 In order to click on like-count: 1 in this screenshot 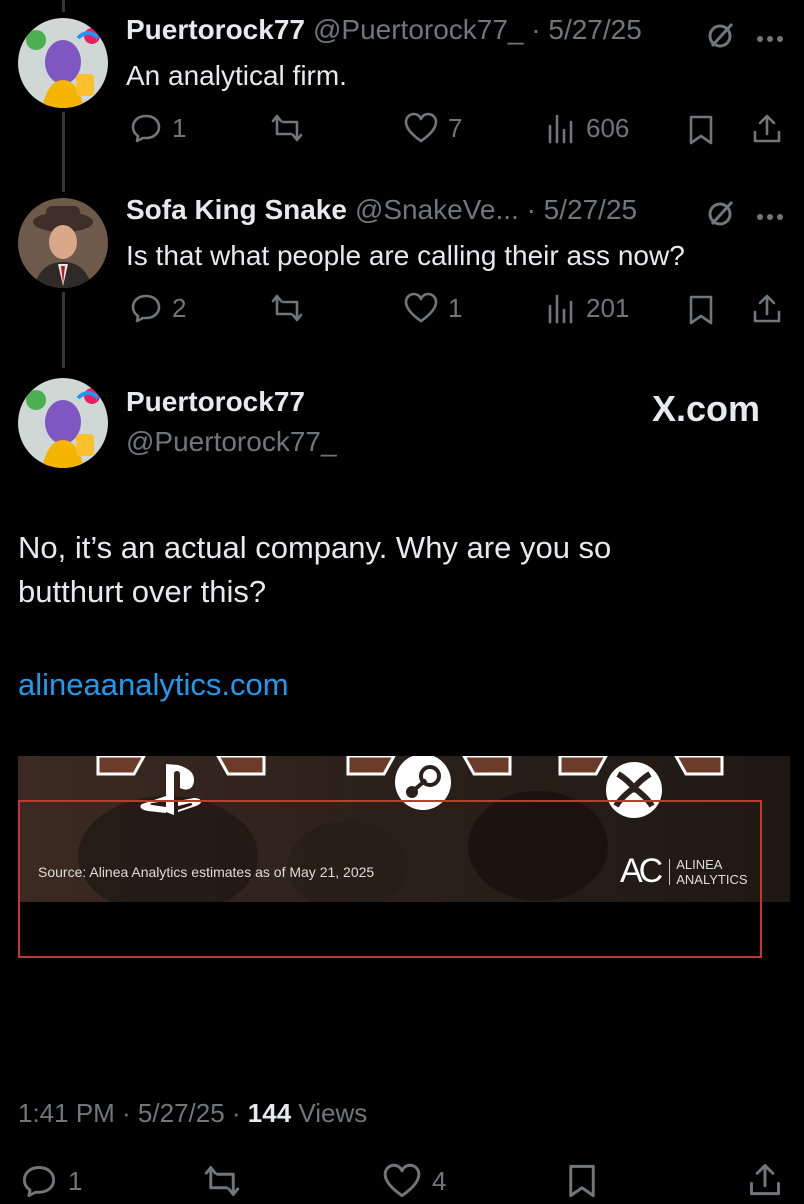, I will do `click(455, 307)`.